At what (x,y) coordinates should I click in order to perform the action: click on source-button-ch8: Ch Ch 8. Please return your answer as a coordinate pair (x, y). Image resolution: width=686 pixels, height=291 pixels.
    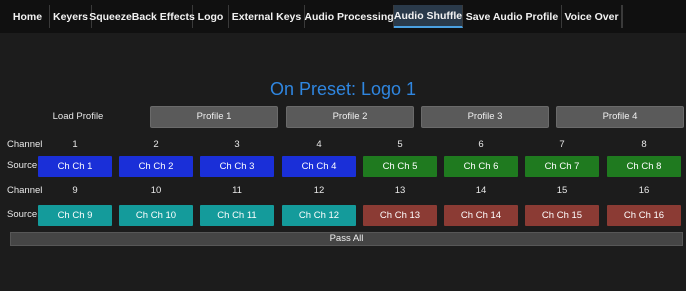
    Looking at the image, I should click on (644, 166).